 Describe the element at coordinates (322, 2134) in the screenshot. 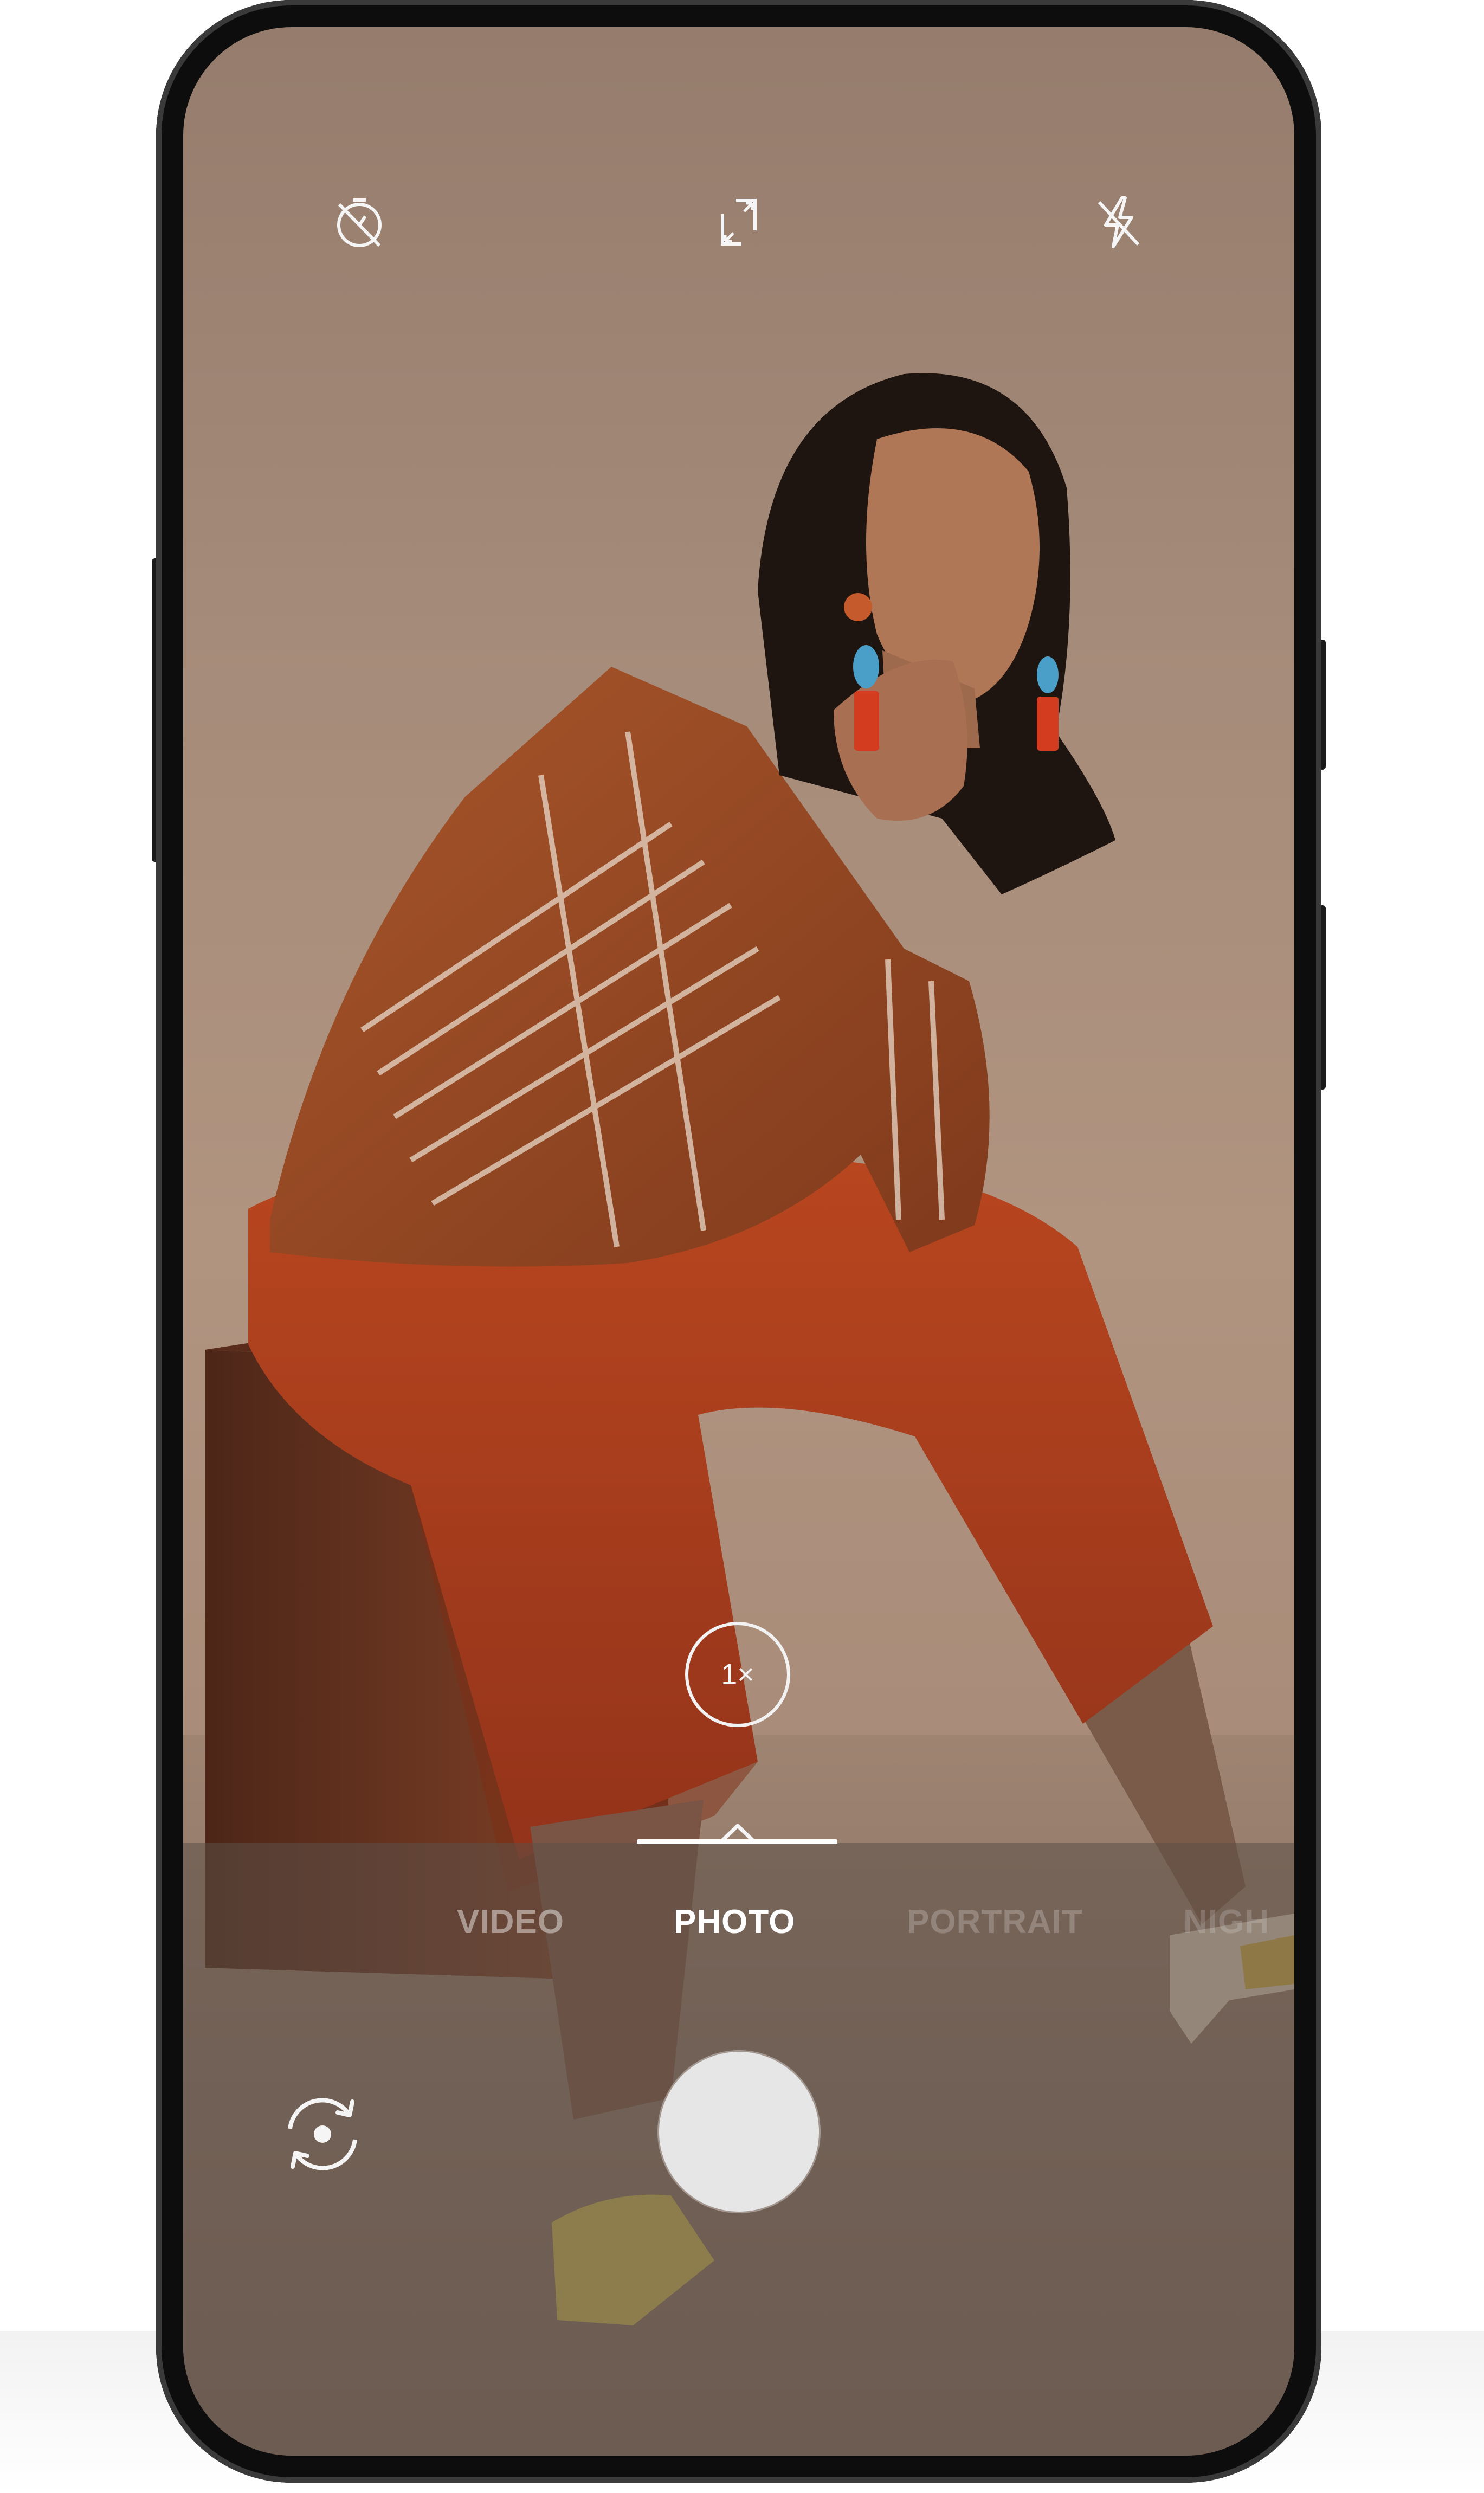

I see `switch-camera-icon` at that location.